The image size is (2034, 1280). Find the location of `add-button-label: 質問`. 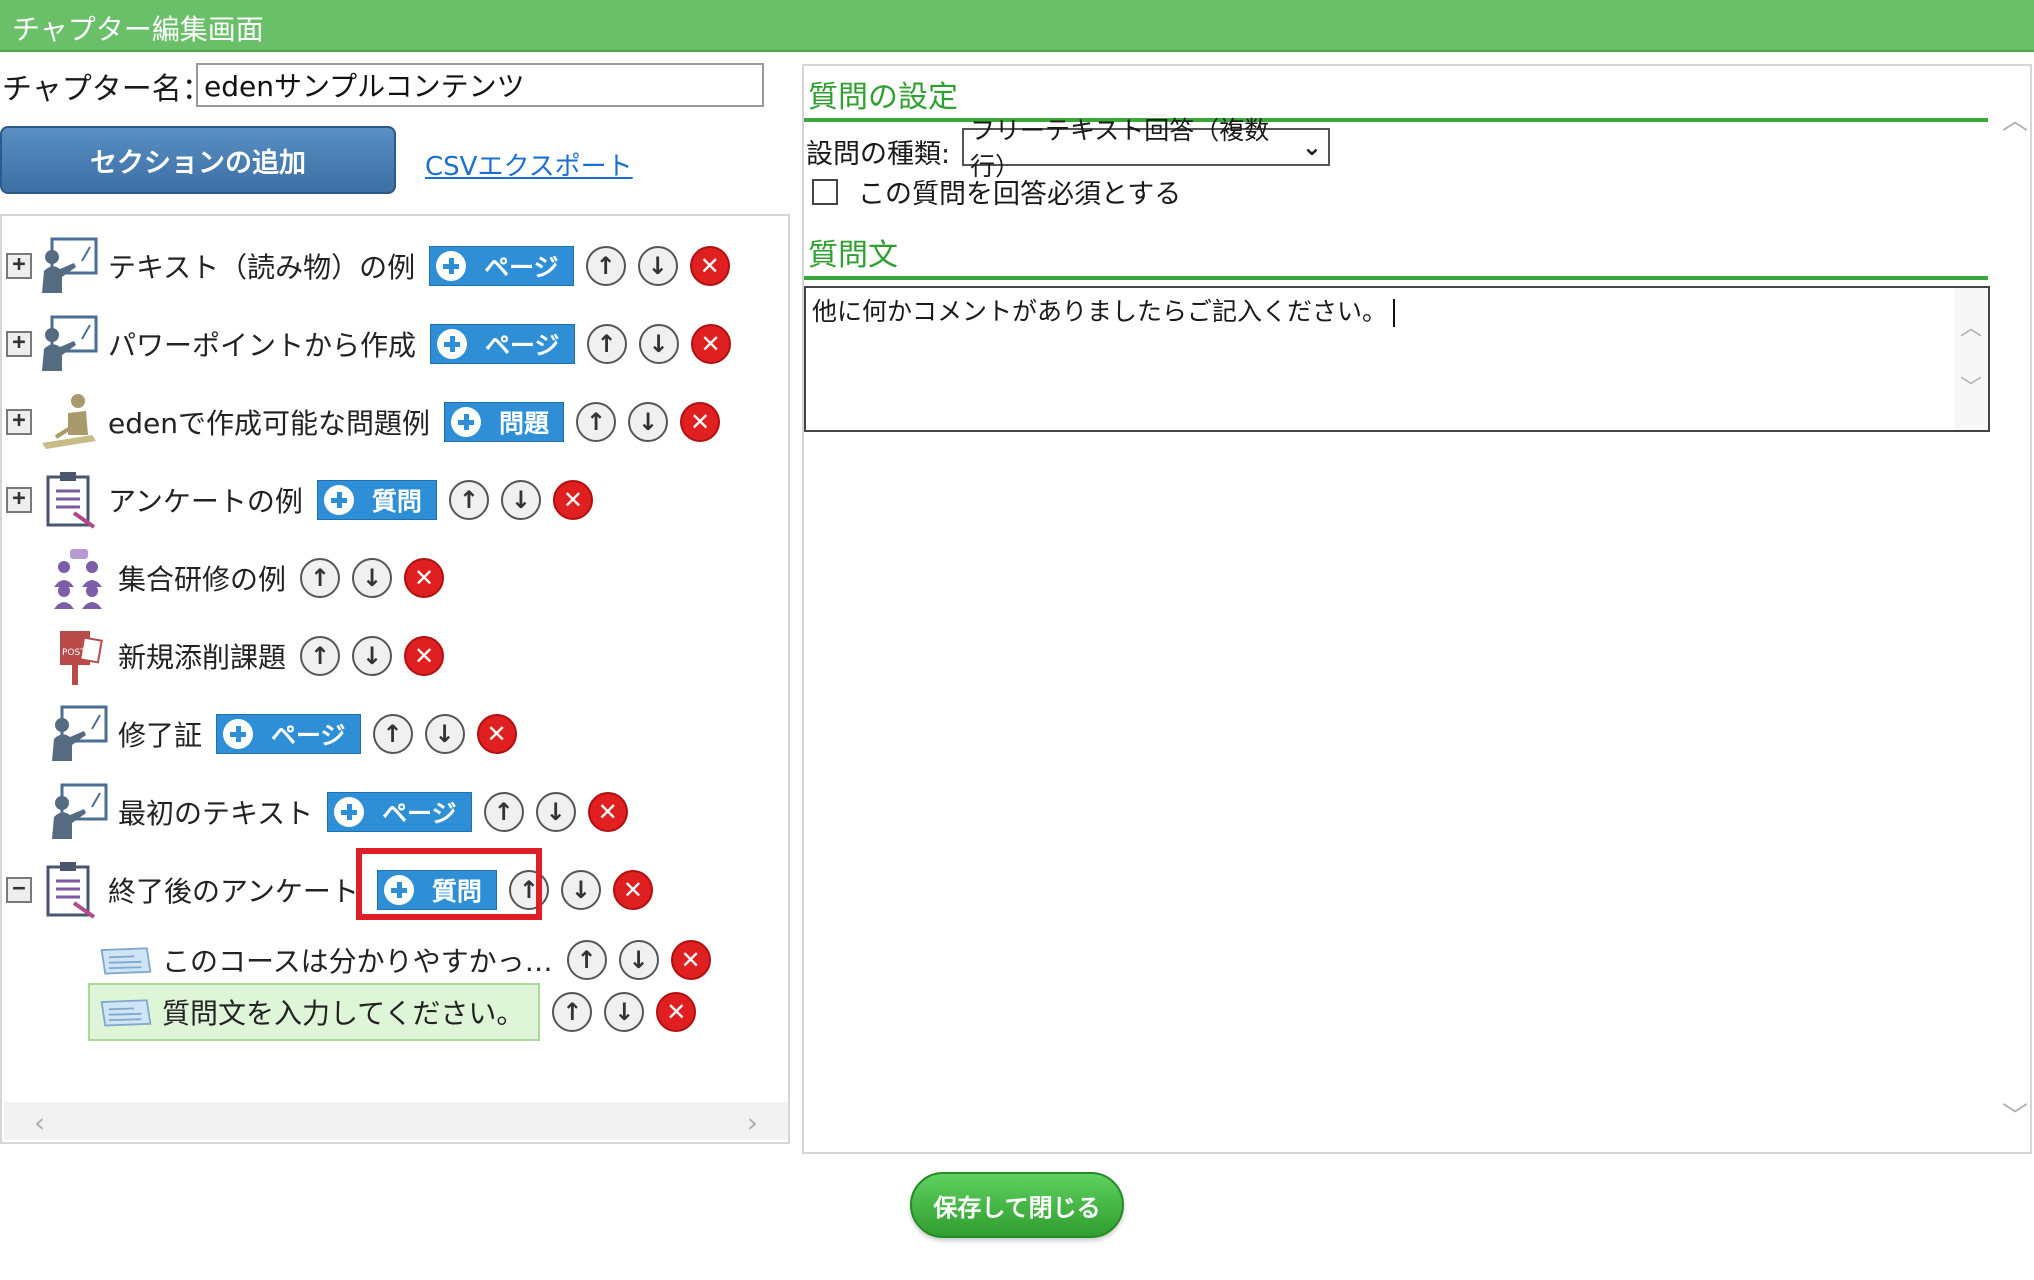

add-button-label: 質問 is located at coordinates (396, 501).